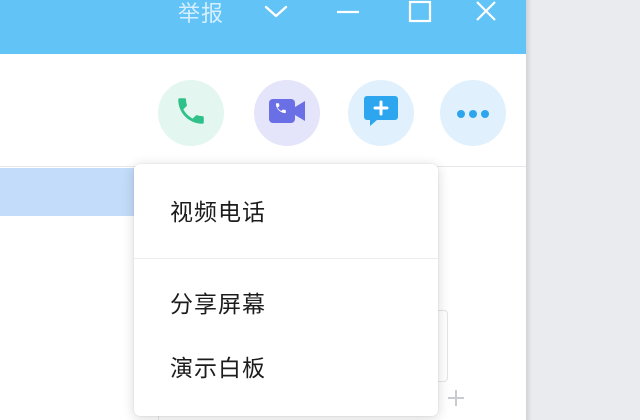  Describe the element at coordinates (456, 398) in the screenshot. I see `plus-icon` at that location.